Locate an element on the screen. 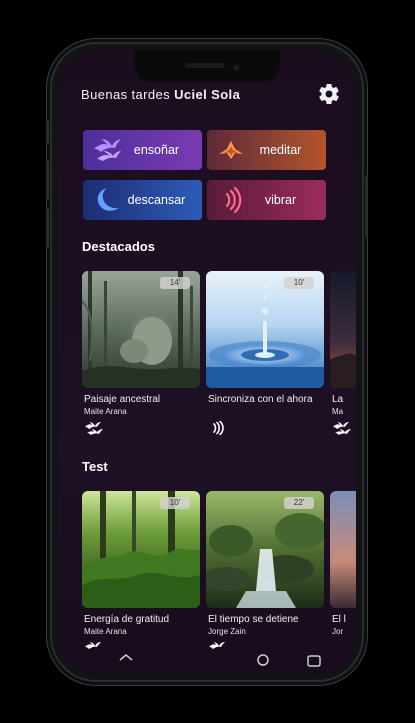 The image size is (415, 723). greeting-prefix: Buenas tardes is located at coordinates (126, 94).